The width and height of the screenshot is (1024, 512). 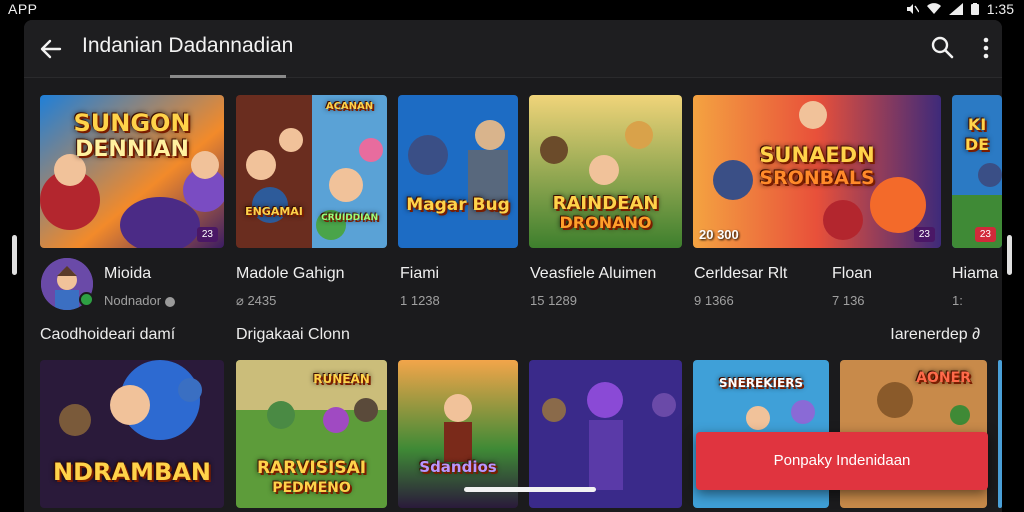 I want to click on download-icon: ⌀, so click(x=240, y=300).